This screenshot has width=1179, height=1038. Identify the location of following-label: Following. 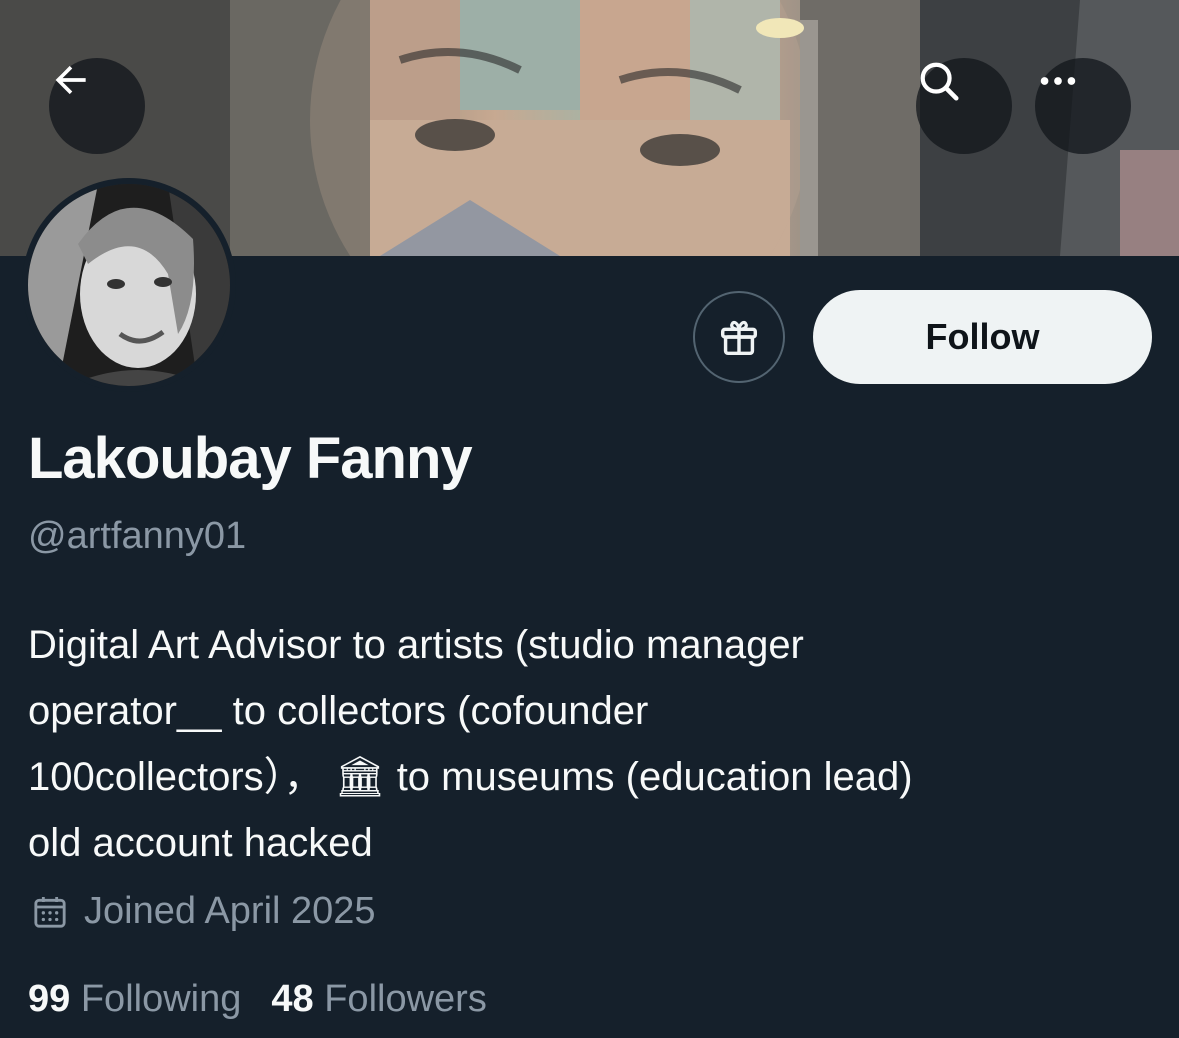
(161, 999).